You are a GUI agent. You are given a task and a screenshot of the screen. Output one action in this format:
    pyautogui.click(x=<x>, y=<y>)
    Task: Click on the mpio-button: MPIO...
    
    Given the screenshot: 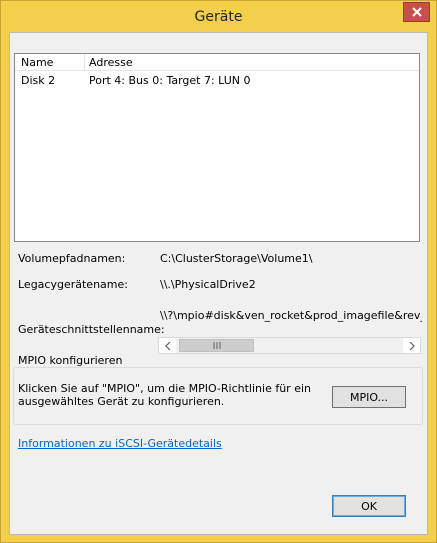 What is the action you would take?
    pyautogui.click(x=369, y=397)
    